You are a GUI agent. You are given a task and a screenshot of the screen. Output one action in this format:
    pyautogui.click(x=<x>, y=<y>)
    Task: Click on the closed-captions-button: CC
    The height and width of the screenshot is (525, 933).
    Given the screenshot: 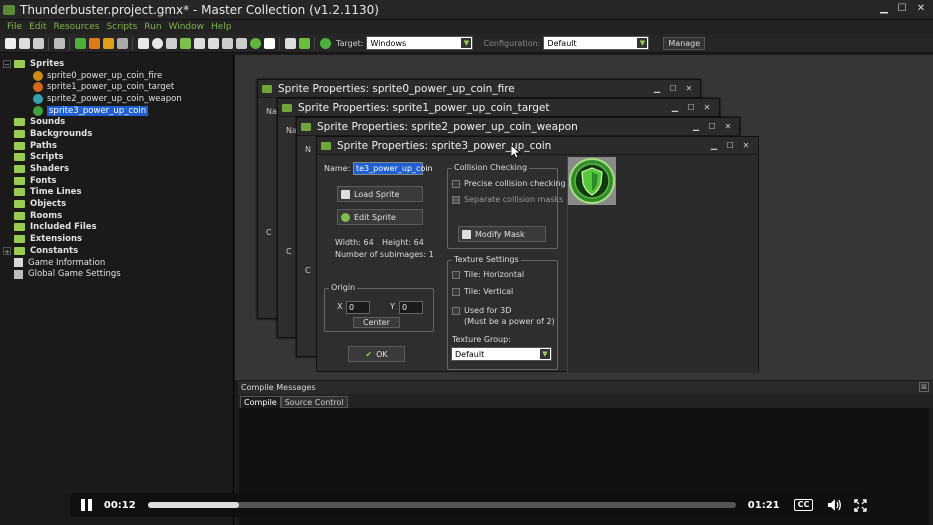 What is the action you would take?
    pyautogui.click(x=803, y=505)
    